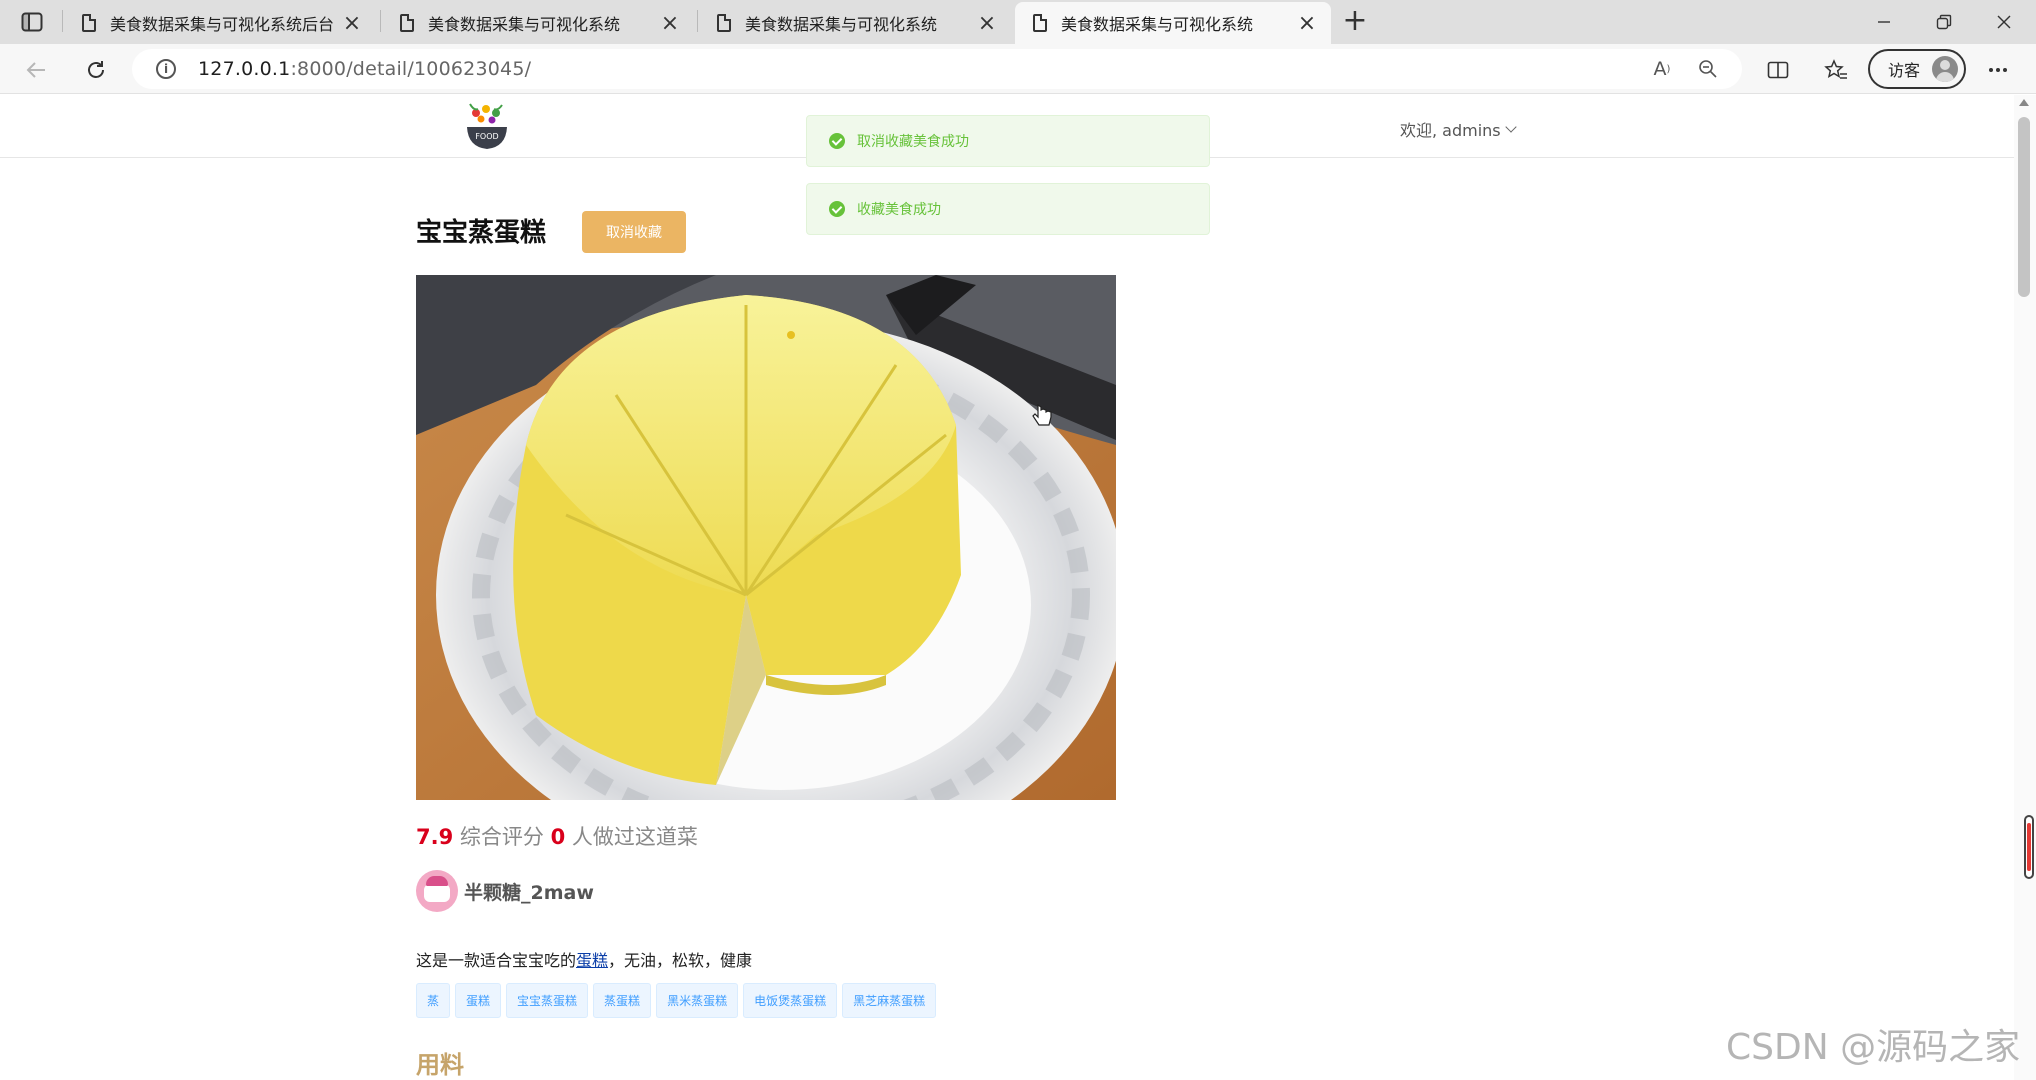 Image resolution: width=2036 pixels, height=1080 pixels. What do you see at coordinates (435, 837) in the screenshot?
I see `score-value: 7.9` at bounding box center [435, 837].